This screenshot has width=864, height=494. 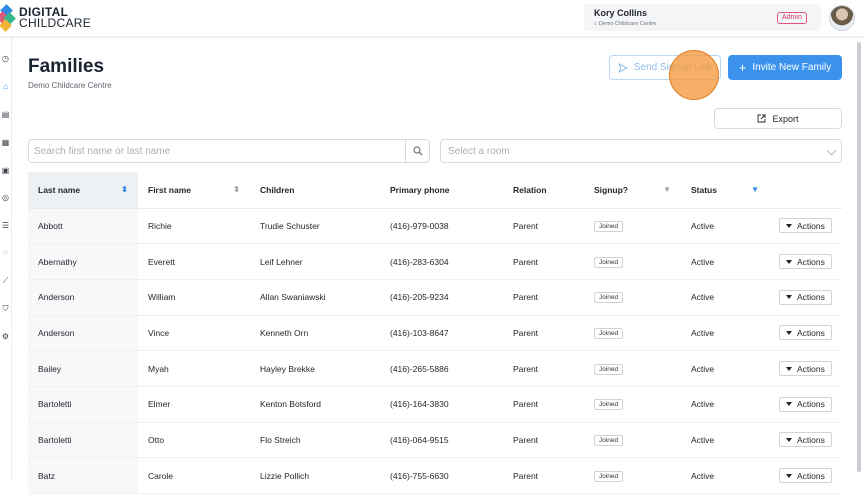 What do you see at coordinates (665, 67) in the screenshot?
I see `send-signup-link-button: Send Signup Link` at bounding box center [665, 67].